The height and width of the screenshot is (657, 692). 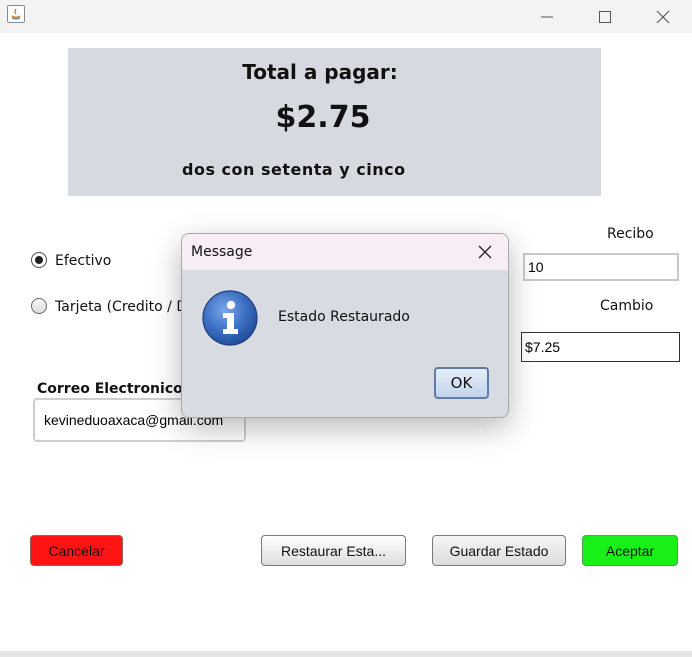 I want to click on dialog-title: Message, so click(x=222, y=252).